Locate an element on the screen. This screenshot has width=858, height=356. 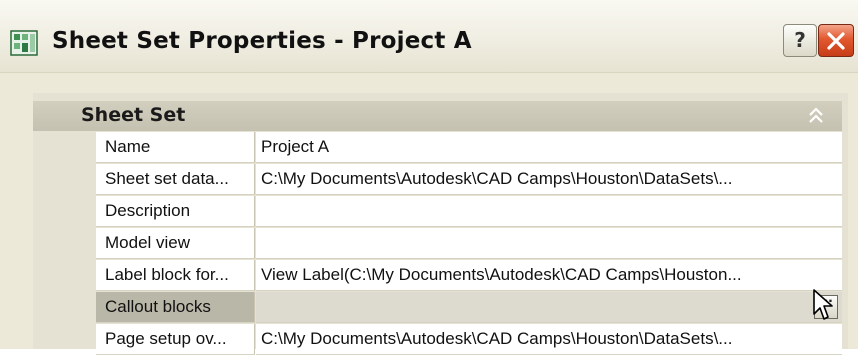
mouse-pointer-icon is located at coordinates (823, 304).